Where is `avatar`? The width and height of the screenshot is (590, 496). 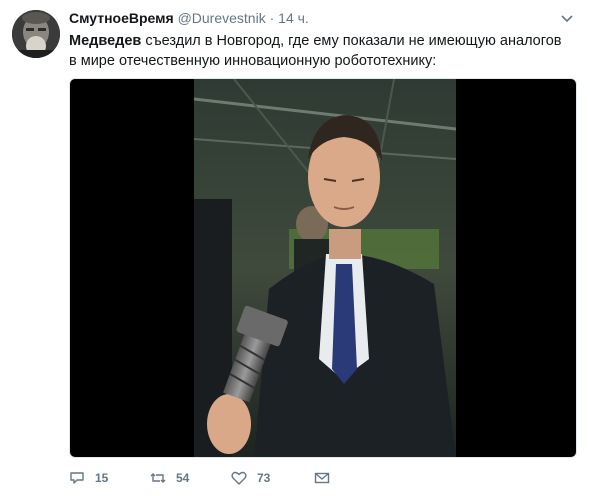 avatar is located at coordinates (36, 34).